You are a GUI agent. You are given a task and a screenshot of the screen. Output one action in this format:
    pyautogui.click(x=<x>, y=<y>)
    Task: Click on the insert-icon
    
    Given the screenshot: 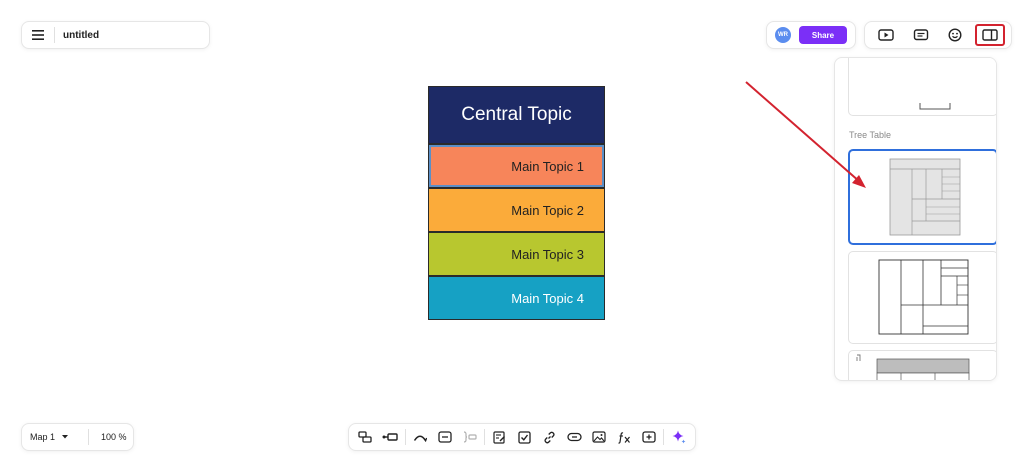 What is the action you would take?
    pyautogui.click(x=649, y=437)
    